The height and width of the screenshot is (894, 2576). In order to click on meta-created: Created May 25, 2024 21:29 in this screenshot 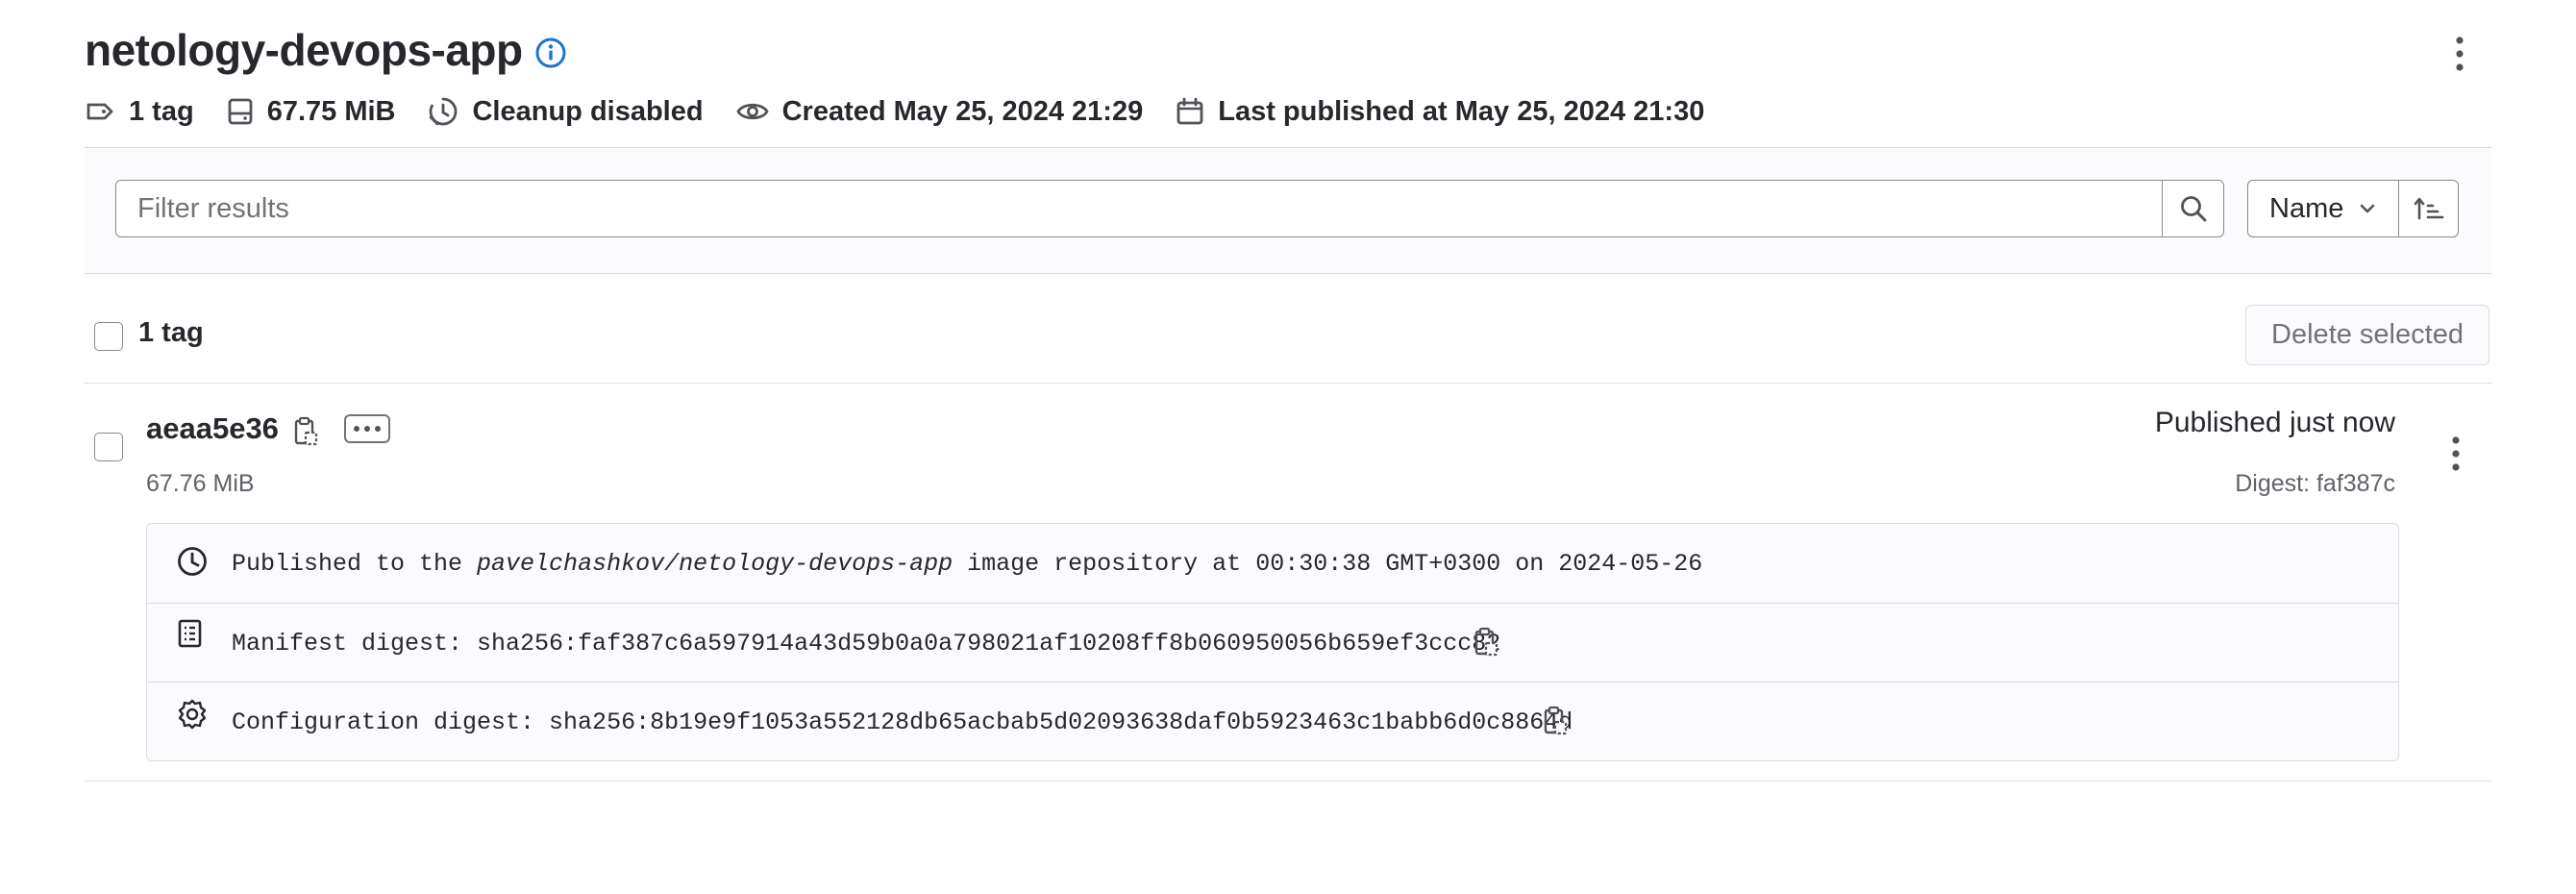, I will do `click(940, 111)`.